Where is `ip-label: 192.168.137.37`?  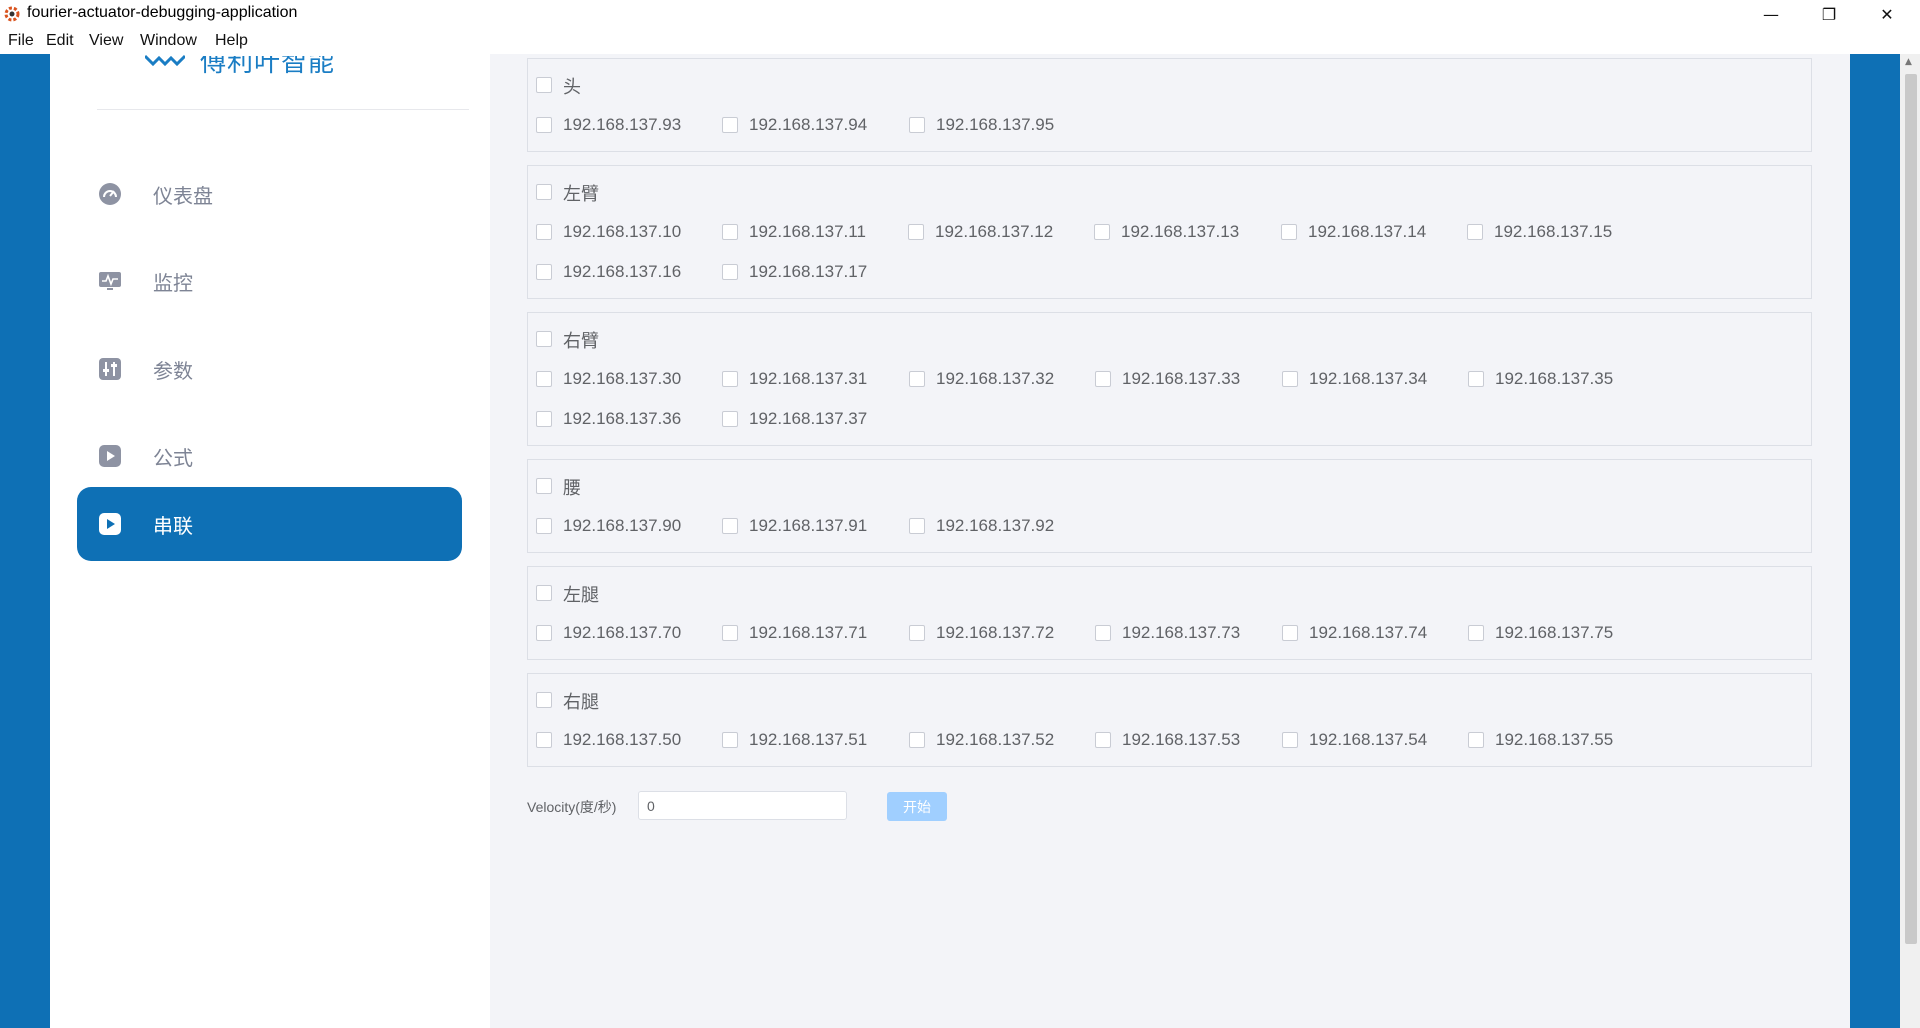 ip-label: 192.168.137.37 is located at coordinates (808, 418).